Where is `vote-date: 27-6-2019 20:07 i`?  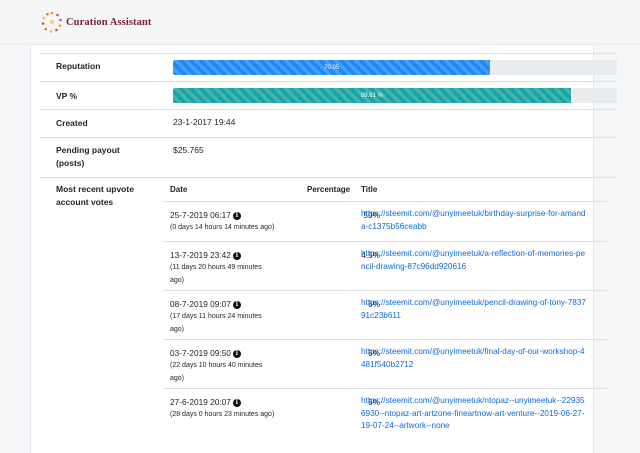 vote-date: 27-6-2019 20:07 i is located at coordinates (205, 402).